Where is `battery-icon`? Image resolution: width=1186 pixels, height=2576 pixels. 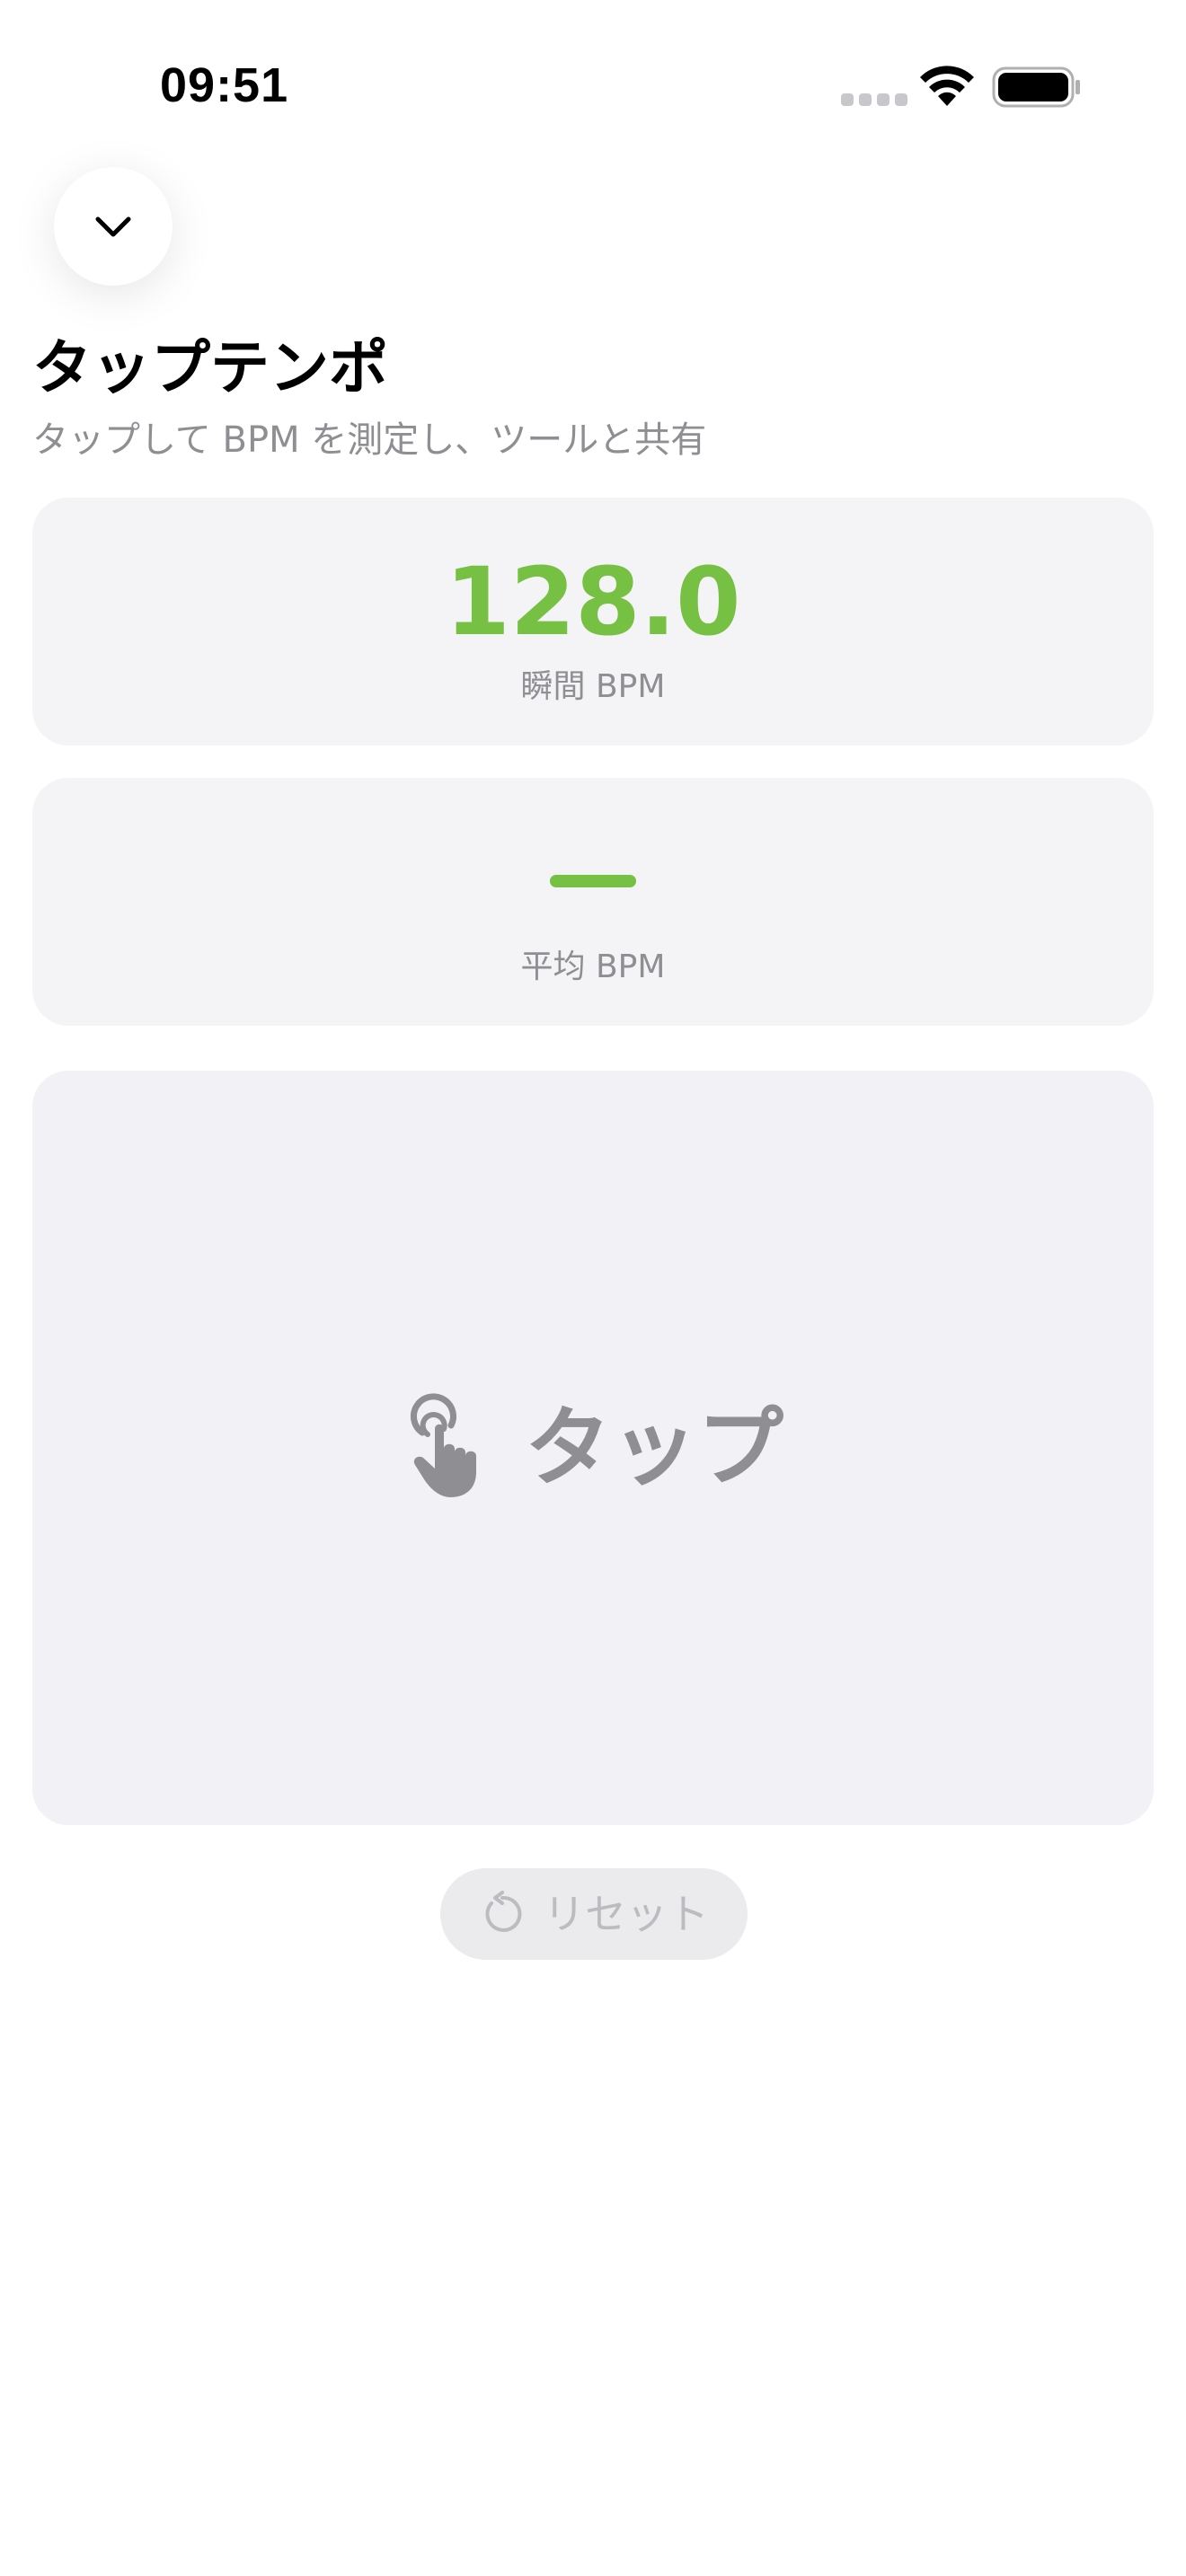
battery-icon is located at coordinates (1036, 87).